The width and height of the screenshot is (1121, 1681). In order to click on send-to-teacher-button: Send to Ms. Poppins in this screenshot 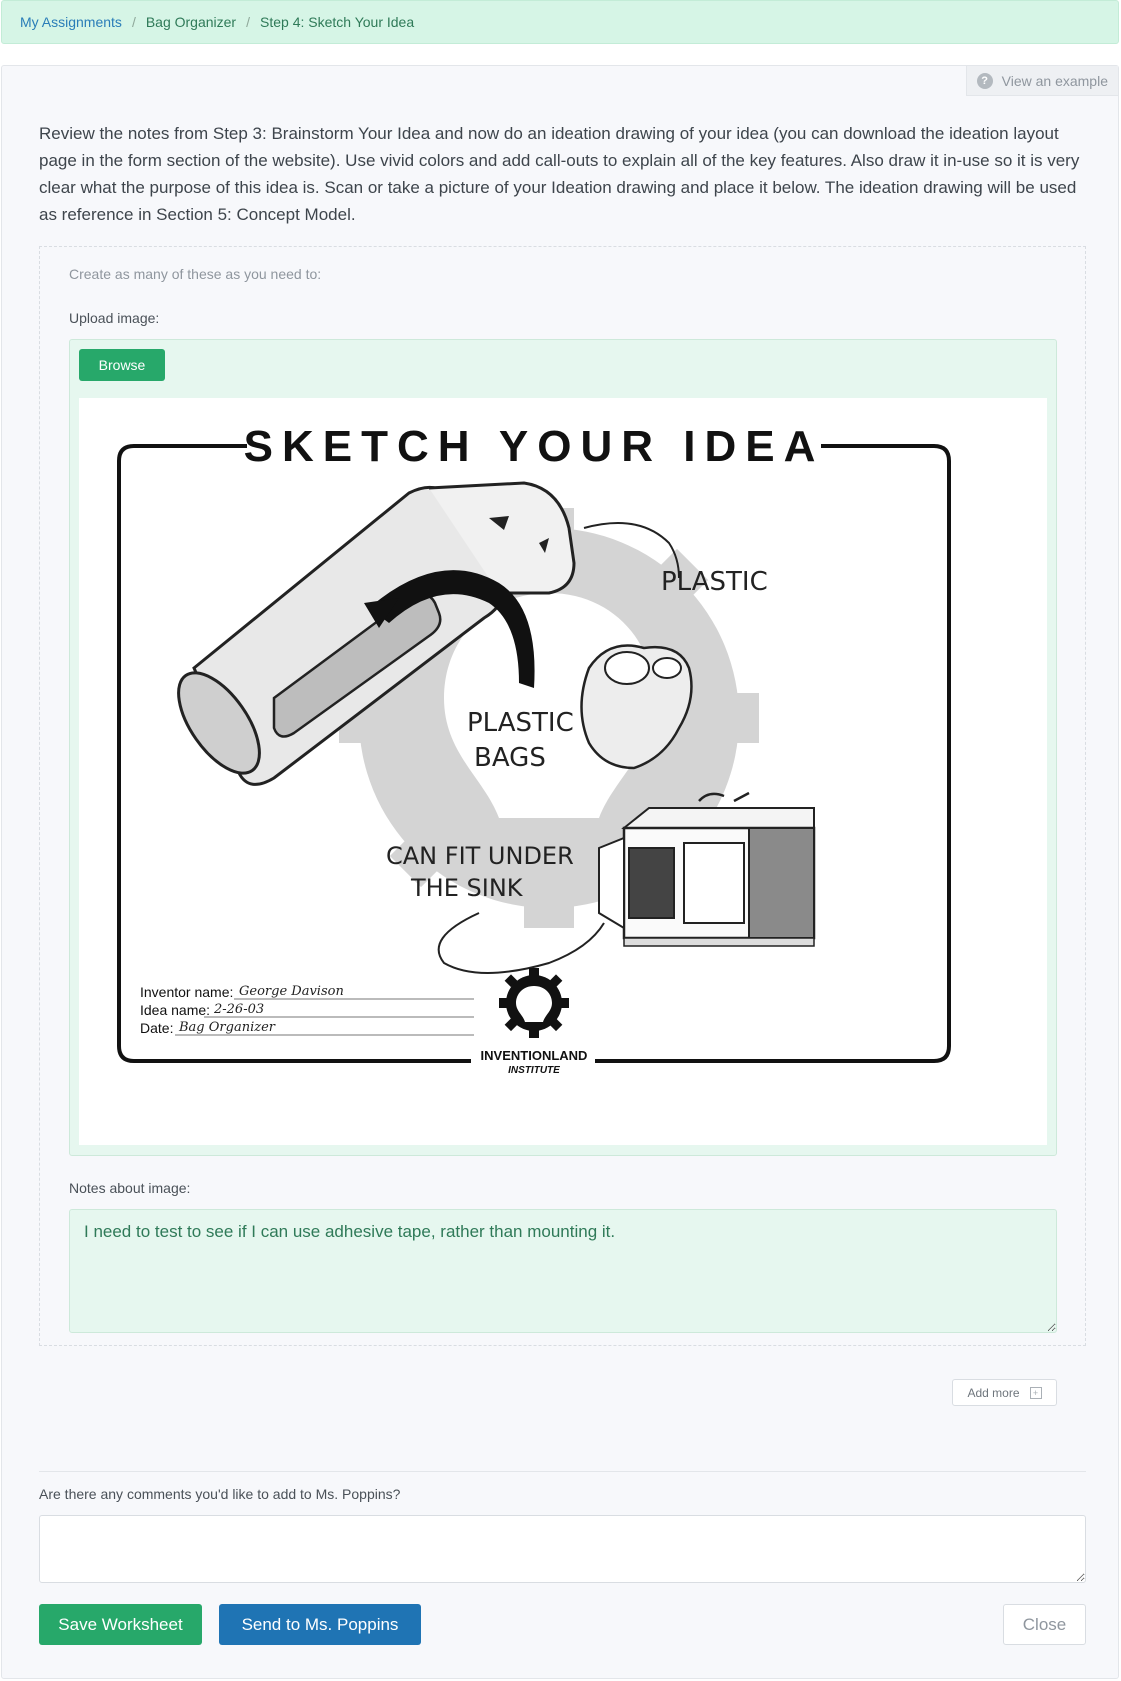, I will do `click(320, 1624)`.